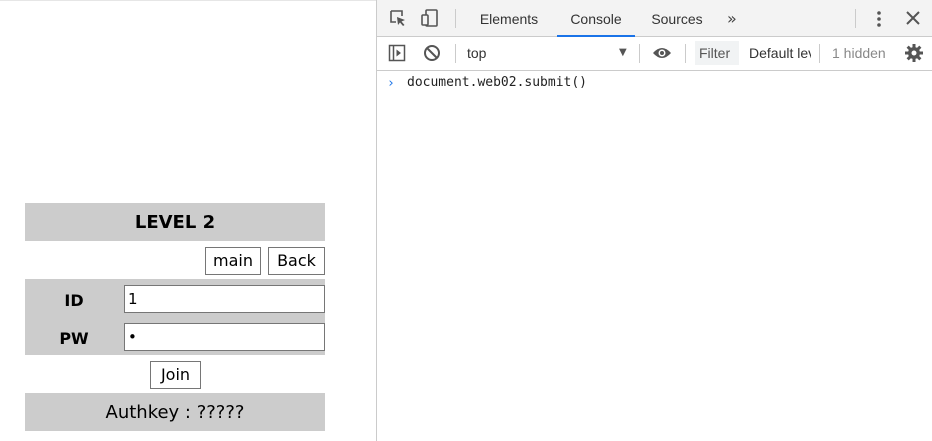  What do you see at coordinates (879, 19) in the screenshot?
I see `kebab-menu-icon` at bounding box center [879, 19].